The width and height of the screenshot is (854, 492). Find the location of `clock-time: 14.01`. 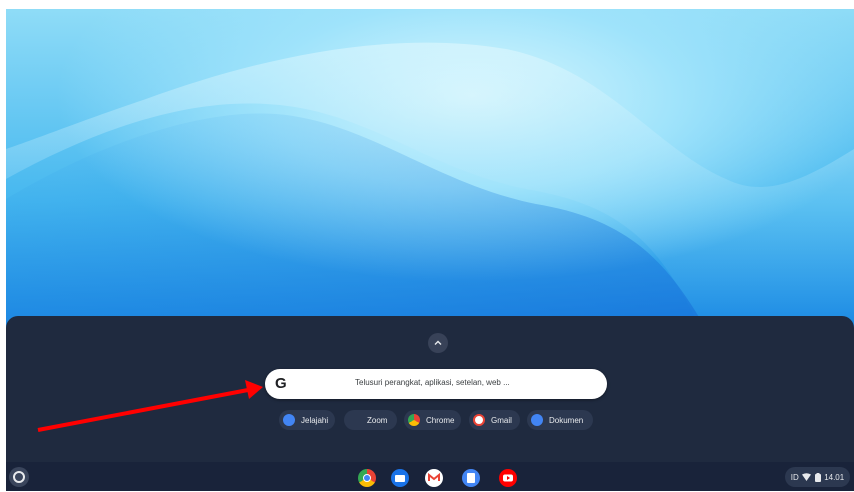

clock-time: 14.01 is located at coordinates (834, 477).